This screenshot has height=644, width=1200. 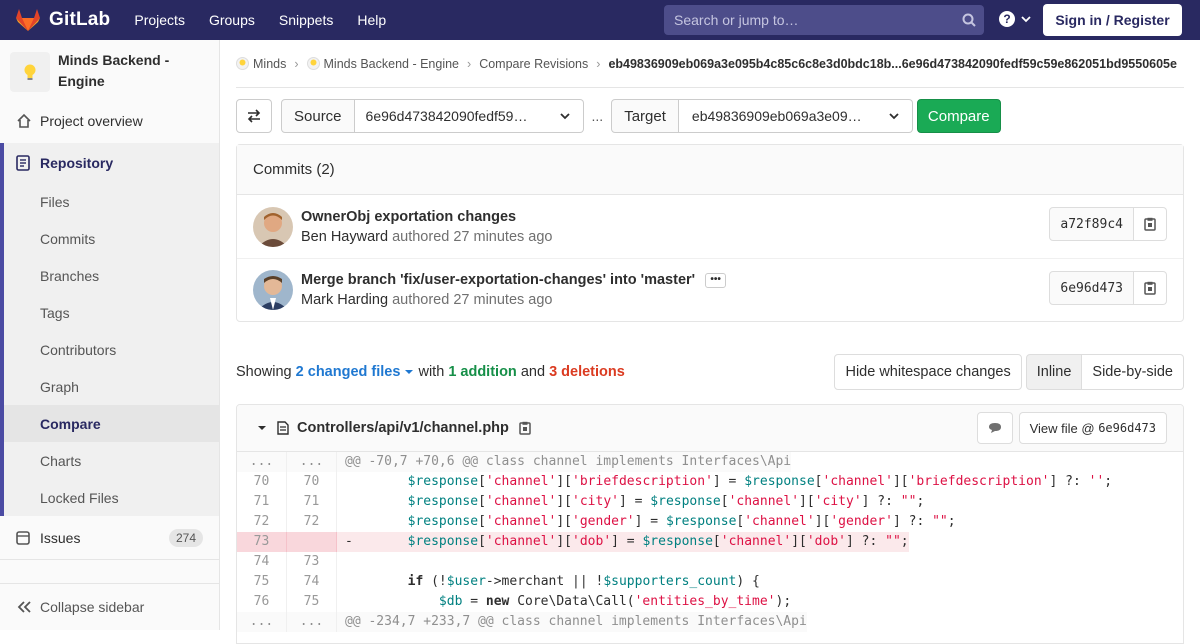 What do you see at coordinates (312, 542) in the screenshot?
I see `new-line-number` at bounding box center [312, 542].